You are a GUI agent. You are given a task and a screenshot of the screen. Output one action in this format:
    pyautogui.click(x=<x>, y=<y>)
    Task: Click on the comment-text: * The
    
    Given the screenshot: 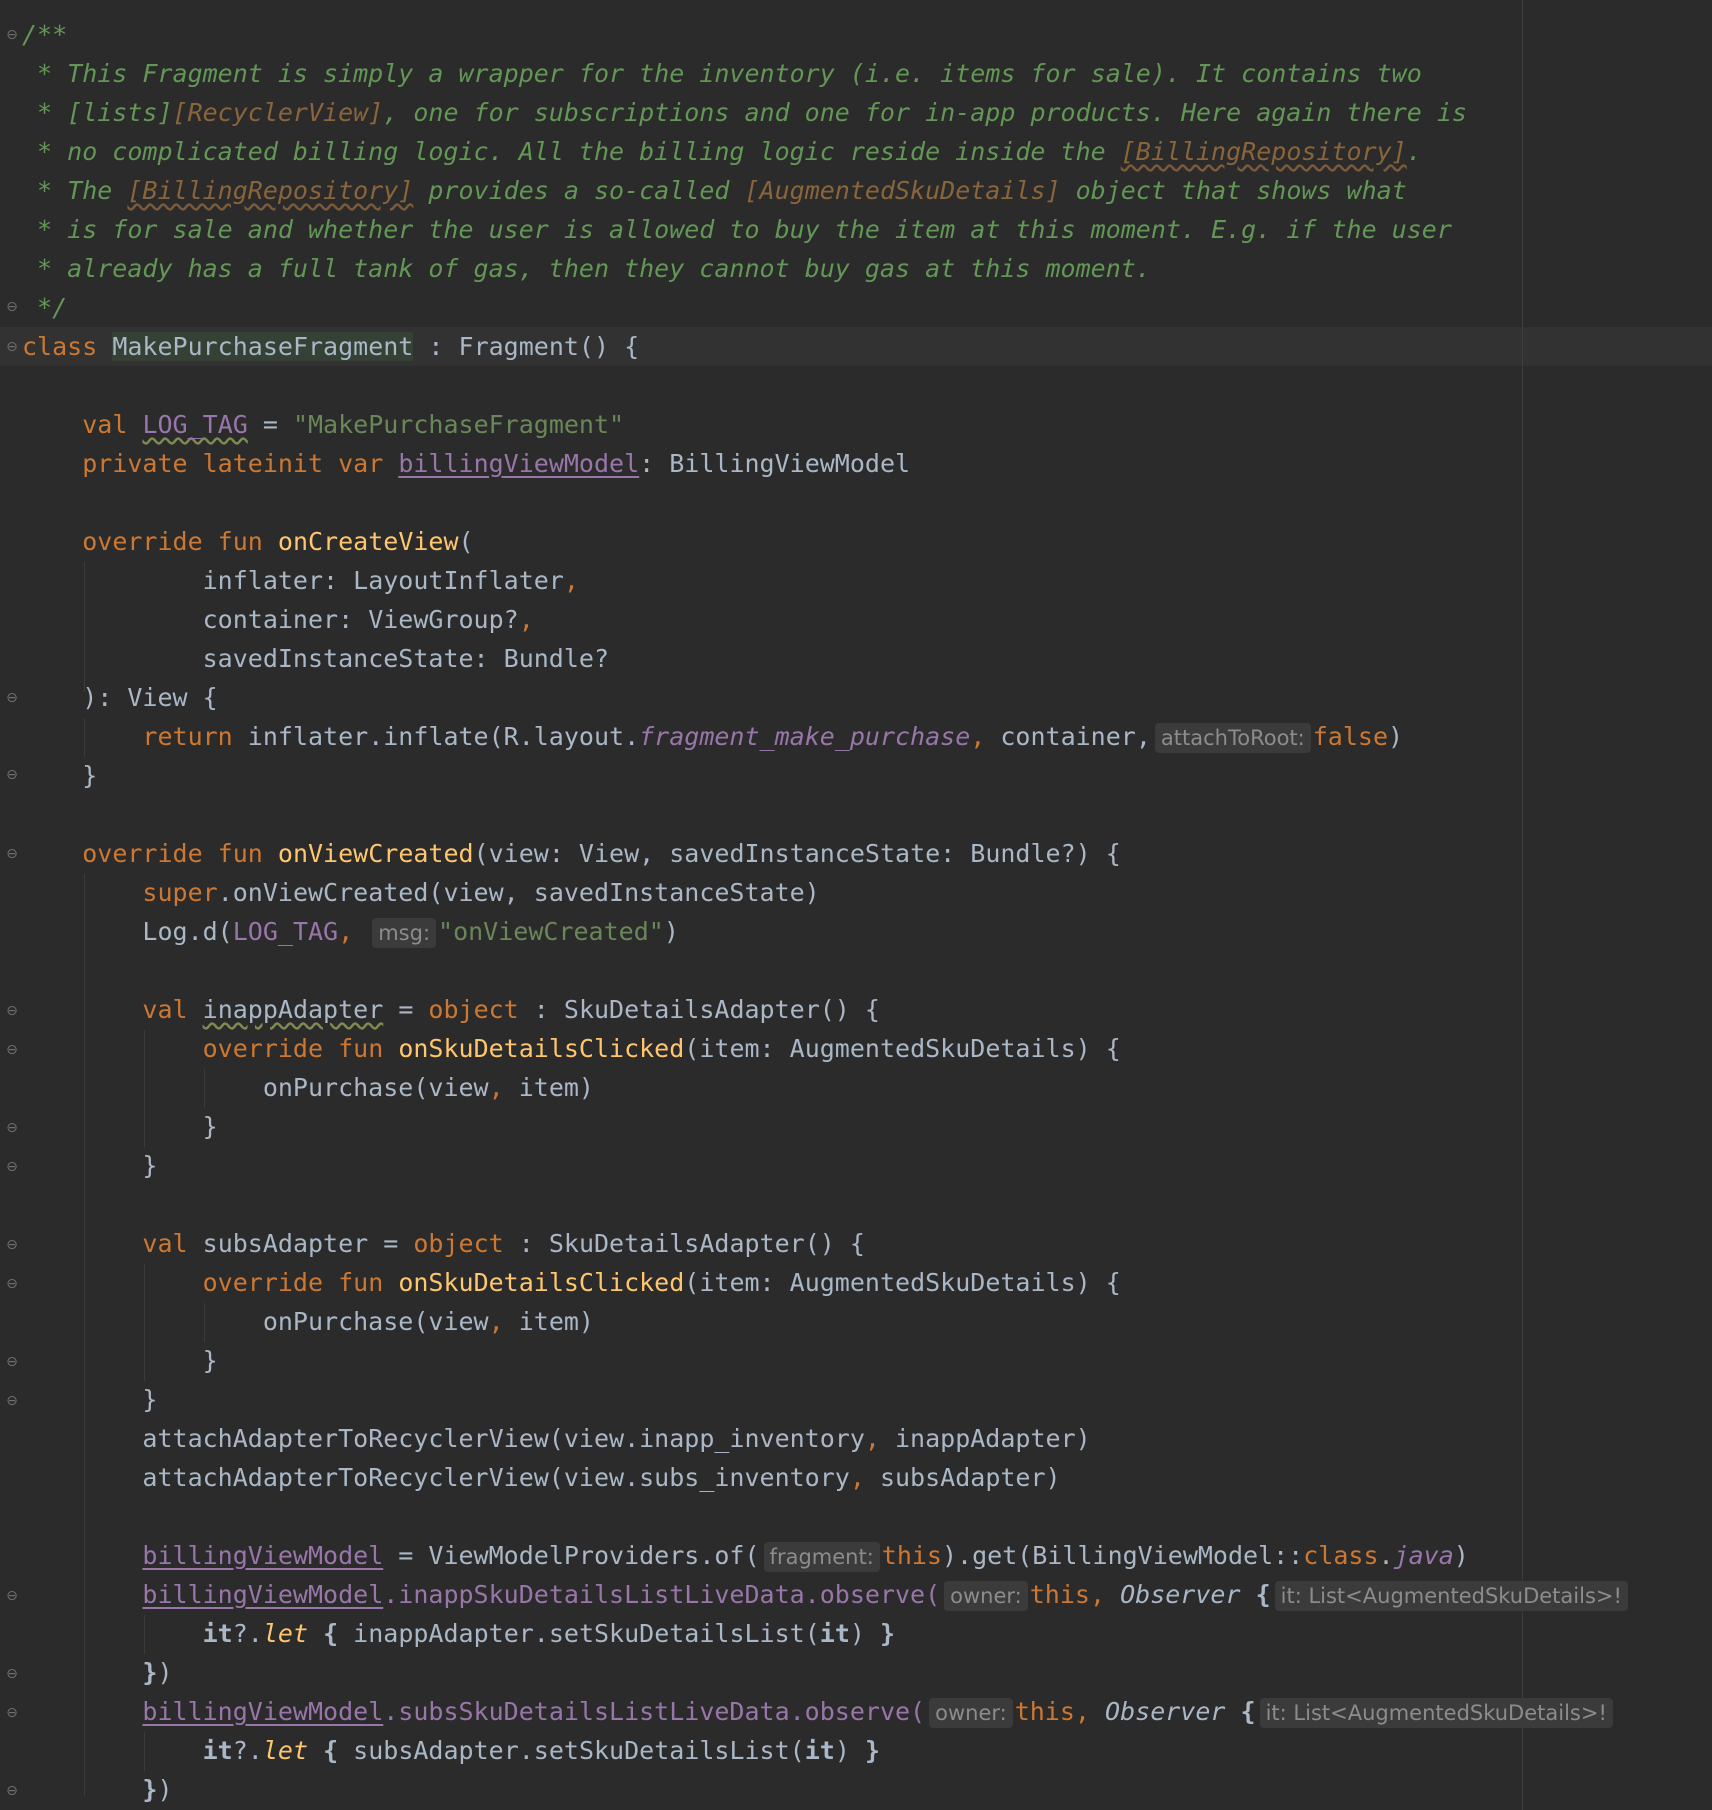 What is the action you would take?
    pyautogui.click(x=75, y=190)
    